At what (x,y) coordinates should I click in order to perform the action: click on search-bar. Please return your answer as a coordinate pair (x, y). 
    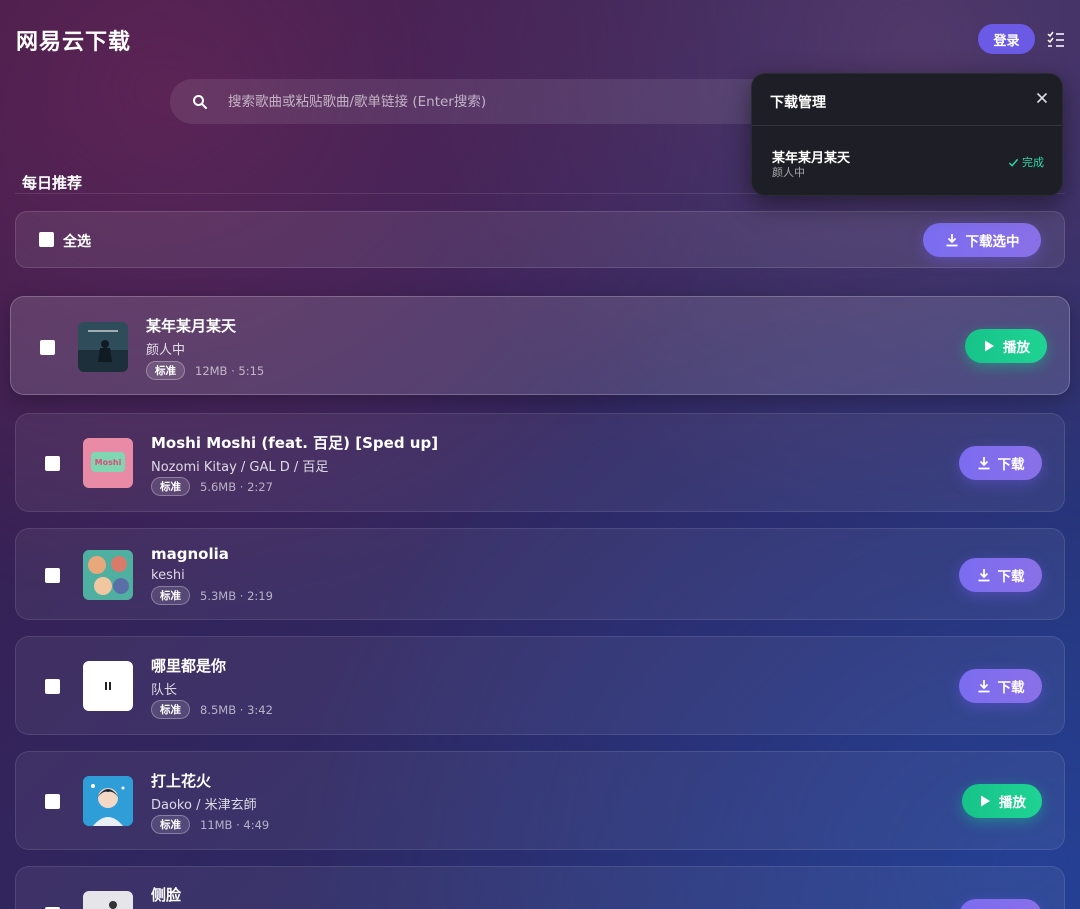
    Looking at the image, I should click on (480, 101).